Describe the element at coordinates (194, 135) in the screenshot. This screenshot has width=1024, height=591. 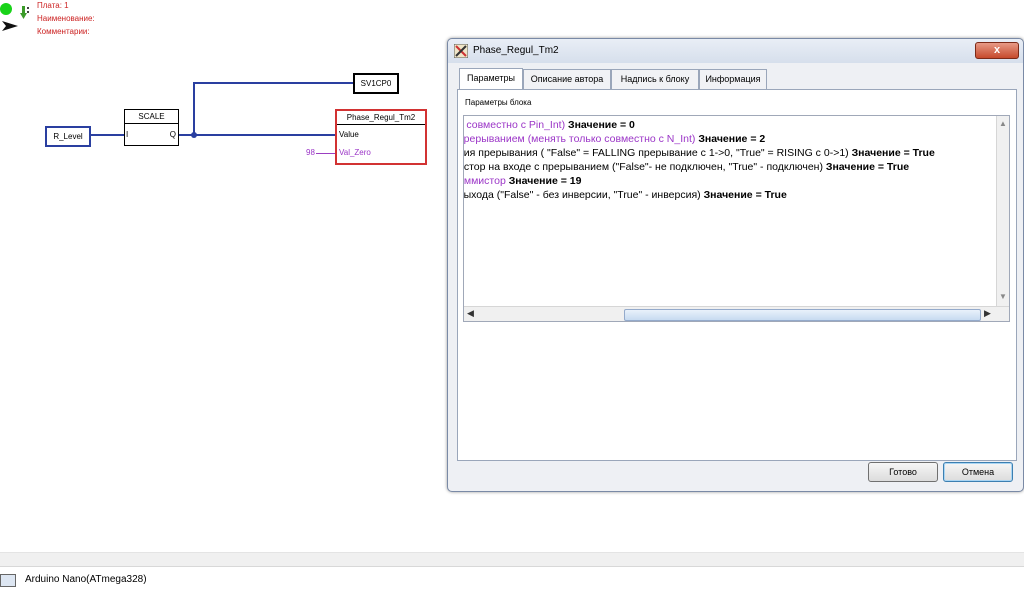
I see `wire-junction` at that location.